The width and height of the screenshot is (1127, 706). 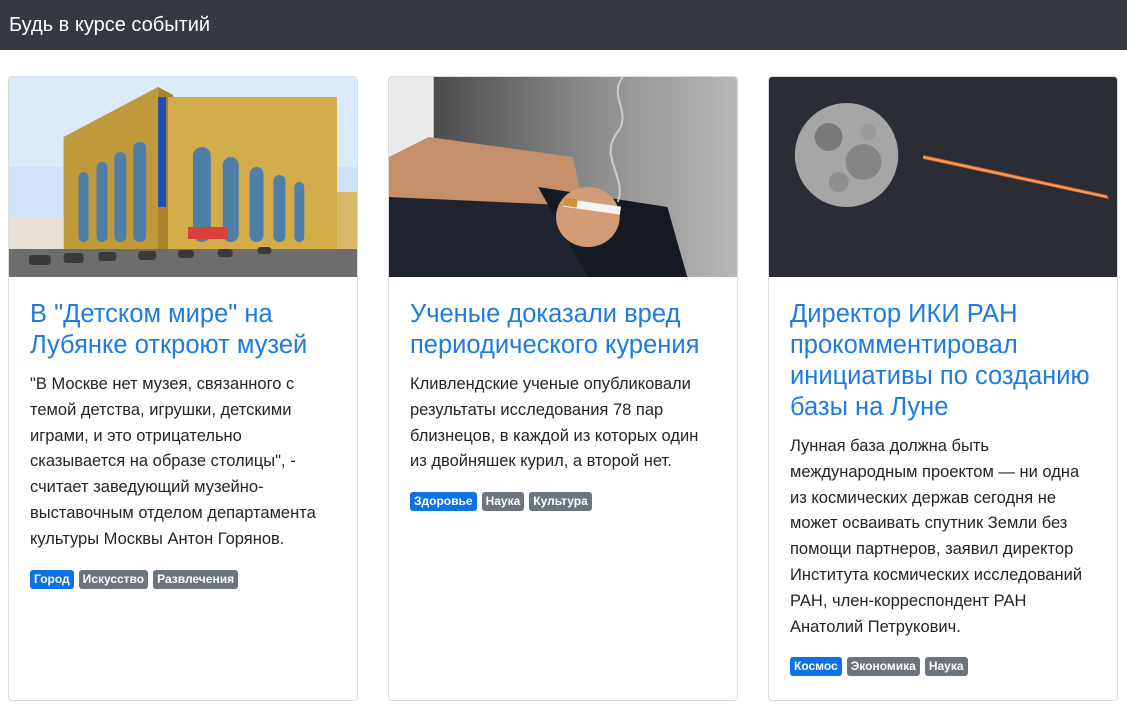 I want to click on tag-list: Здоровье Наука Культура, so click(x=563, y=502).